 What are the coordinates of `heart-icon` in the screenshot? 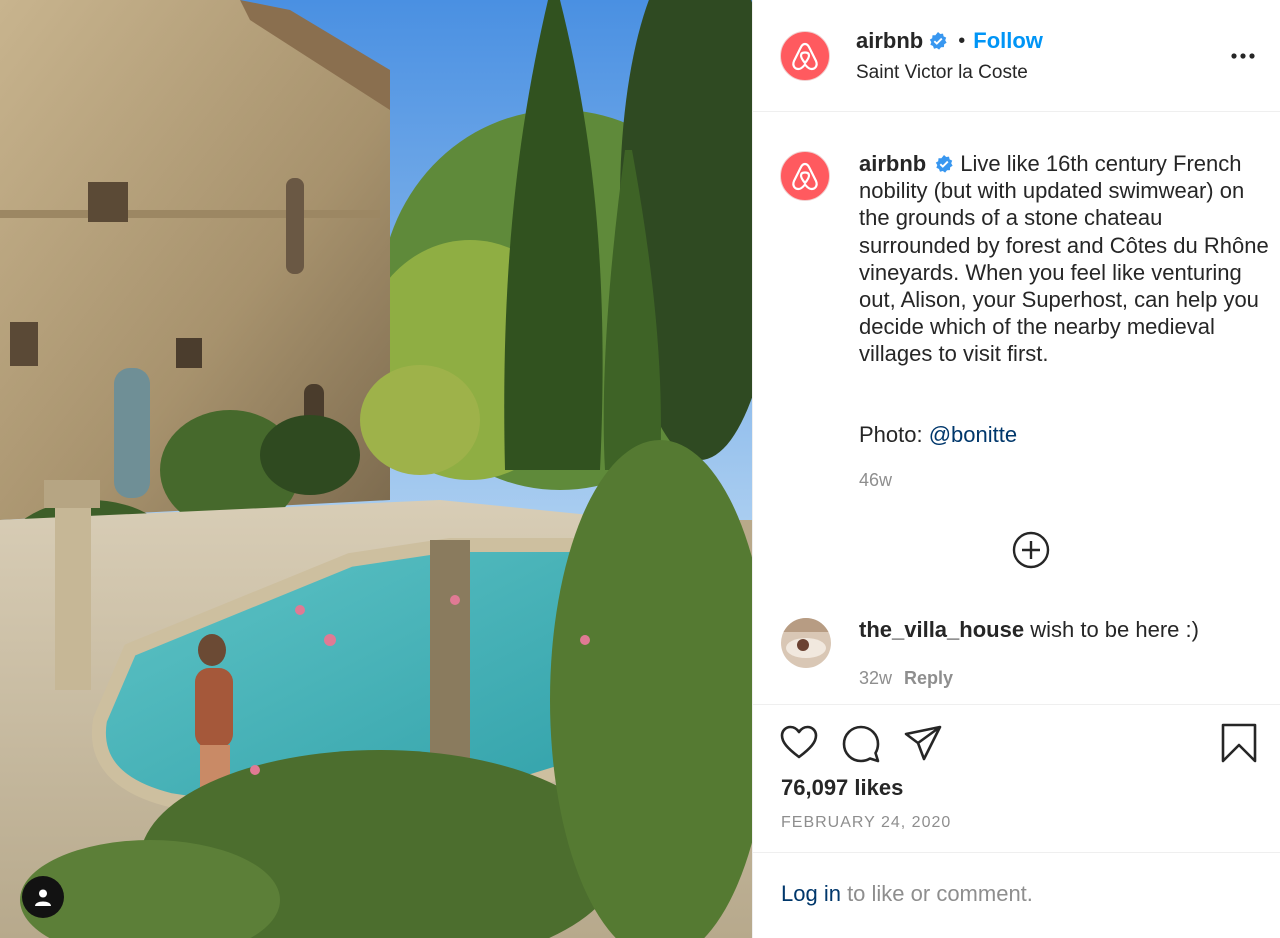 It's located at (799, 742).